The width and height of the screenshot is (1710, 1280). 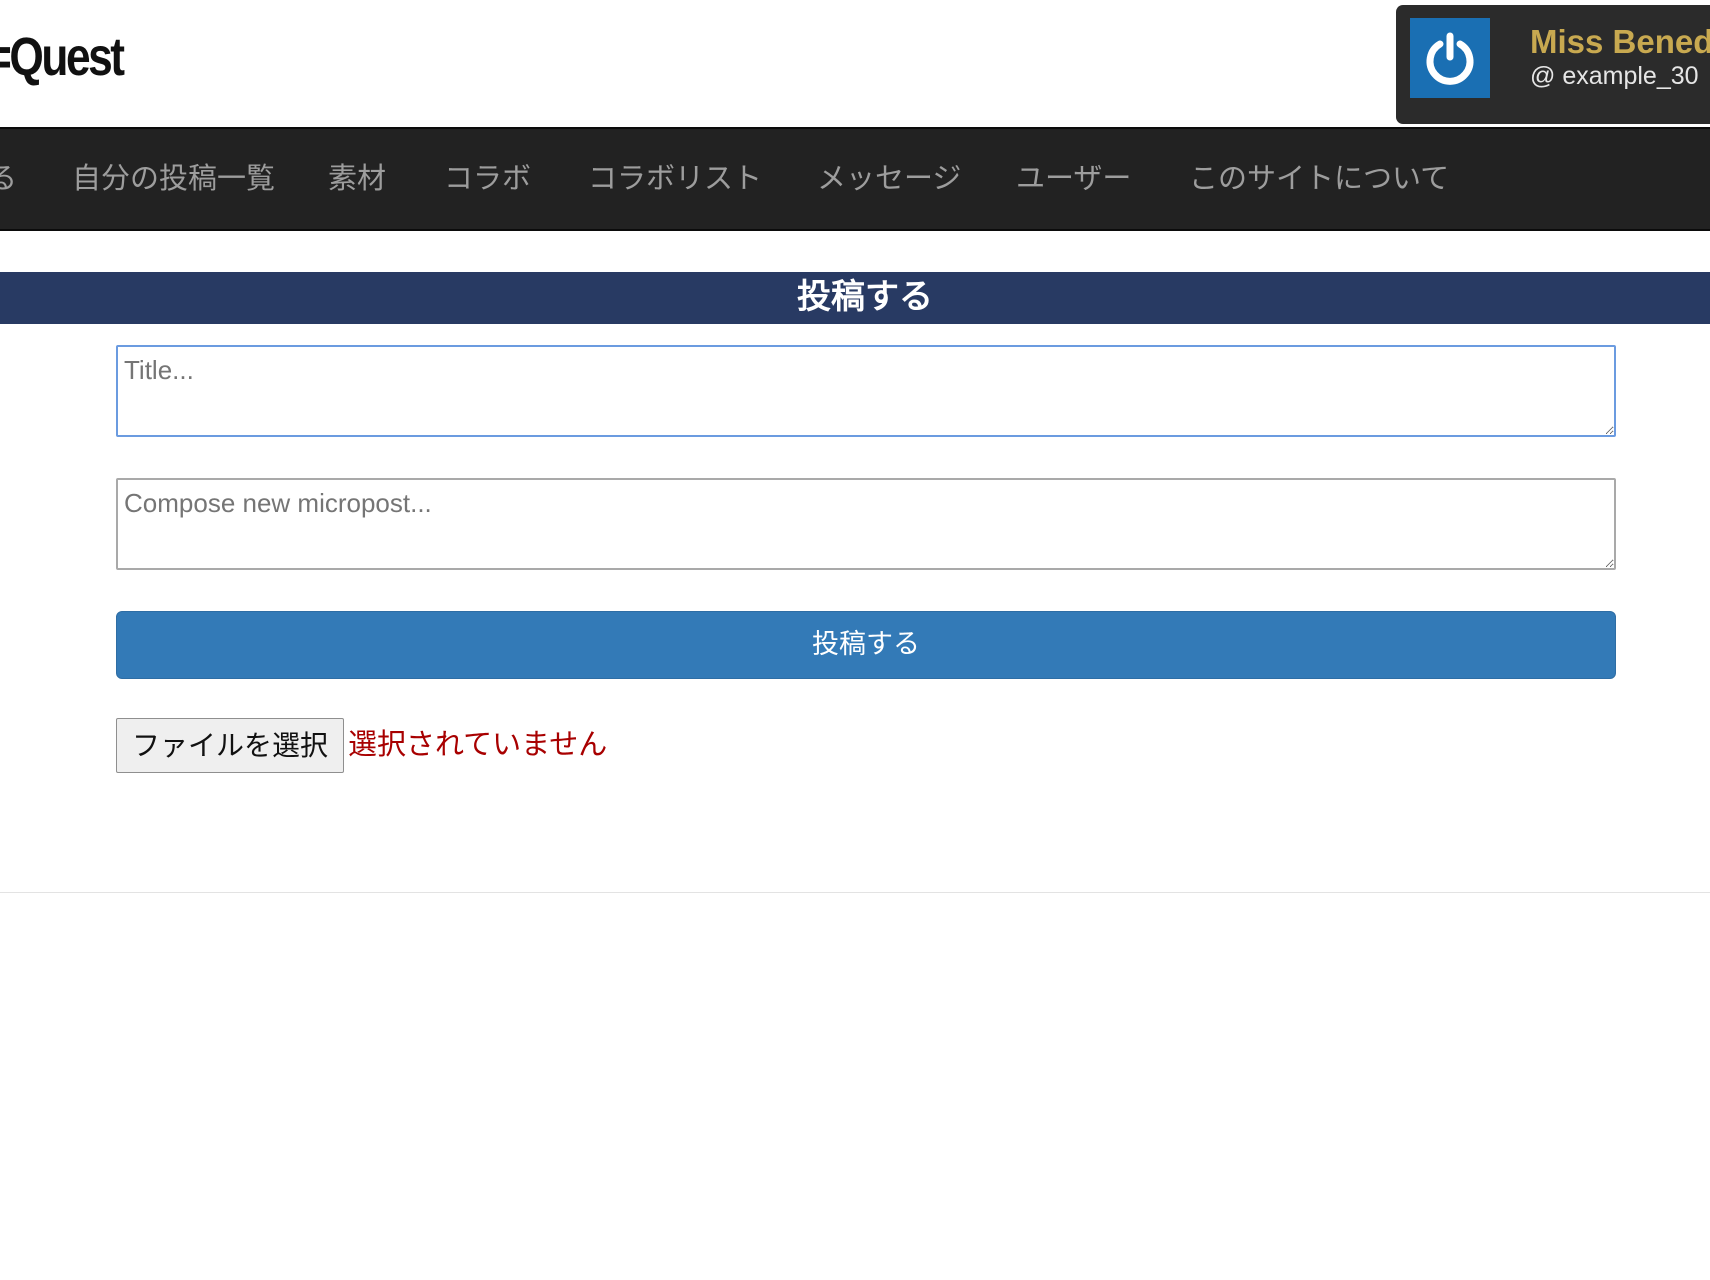 What do you see at coordinates (1620, 42) in the screenshot?
I see `user-name: Miss Bened` at bounding box center [1620, 42].